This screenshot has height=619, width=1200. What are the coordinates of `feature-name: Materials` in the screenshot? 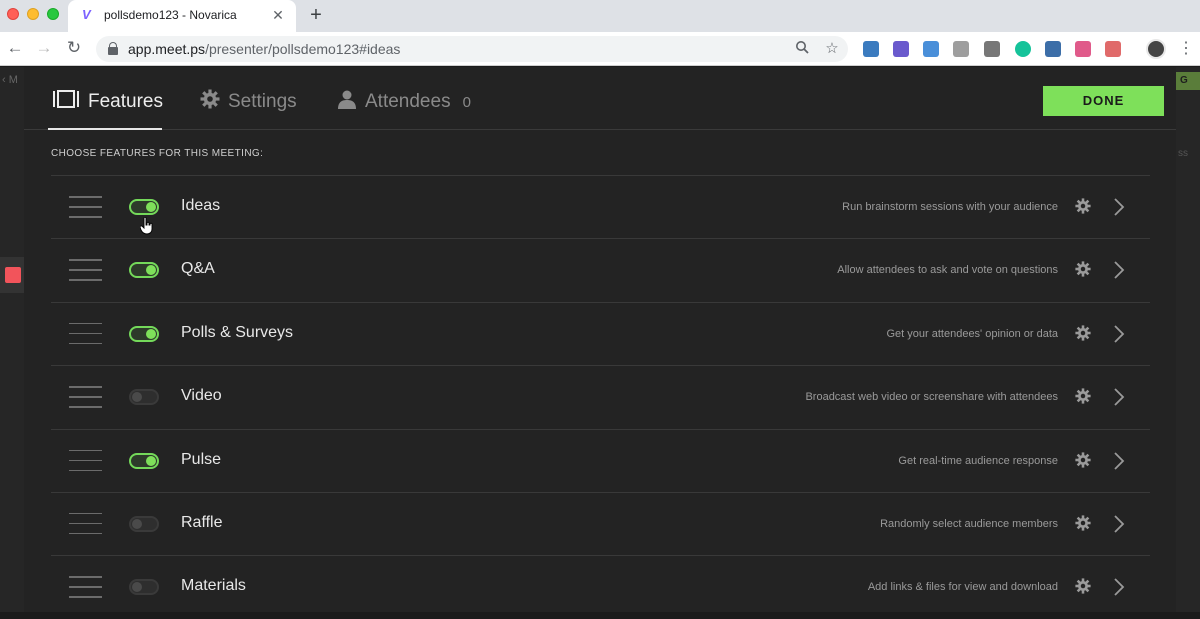 It's located at (213, 586).